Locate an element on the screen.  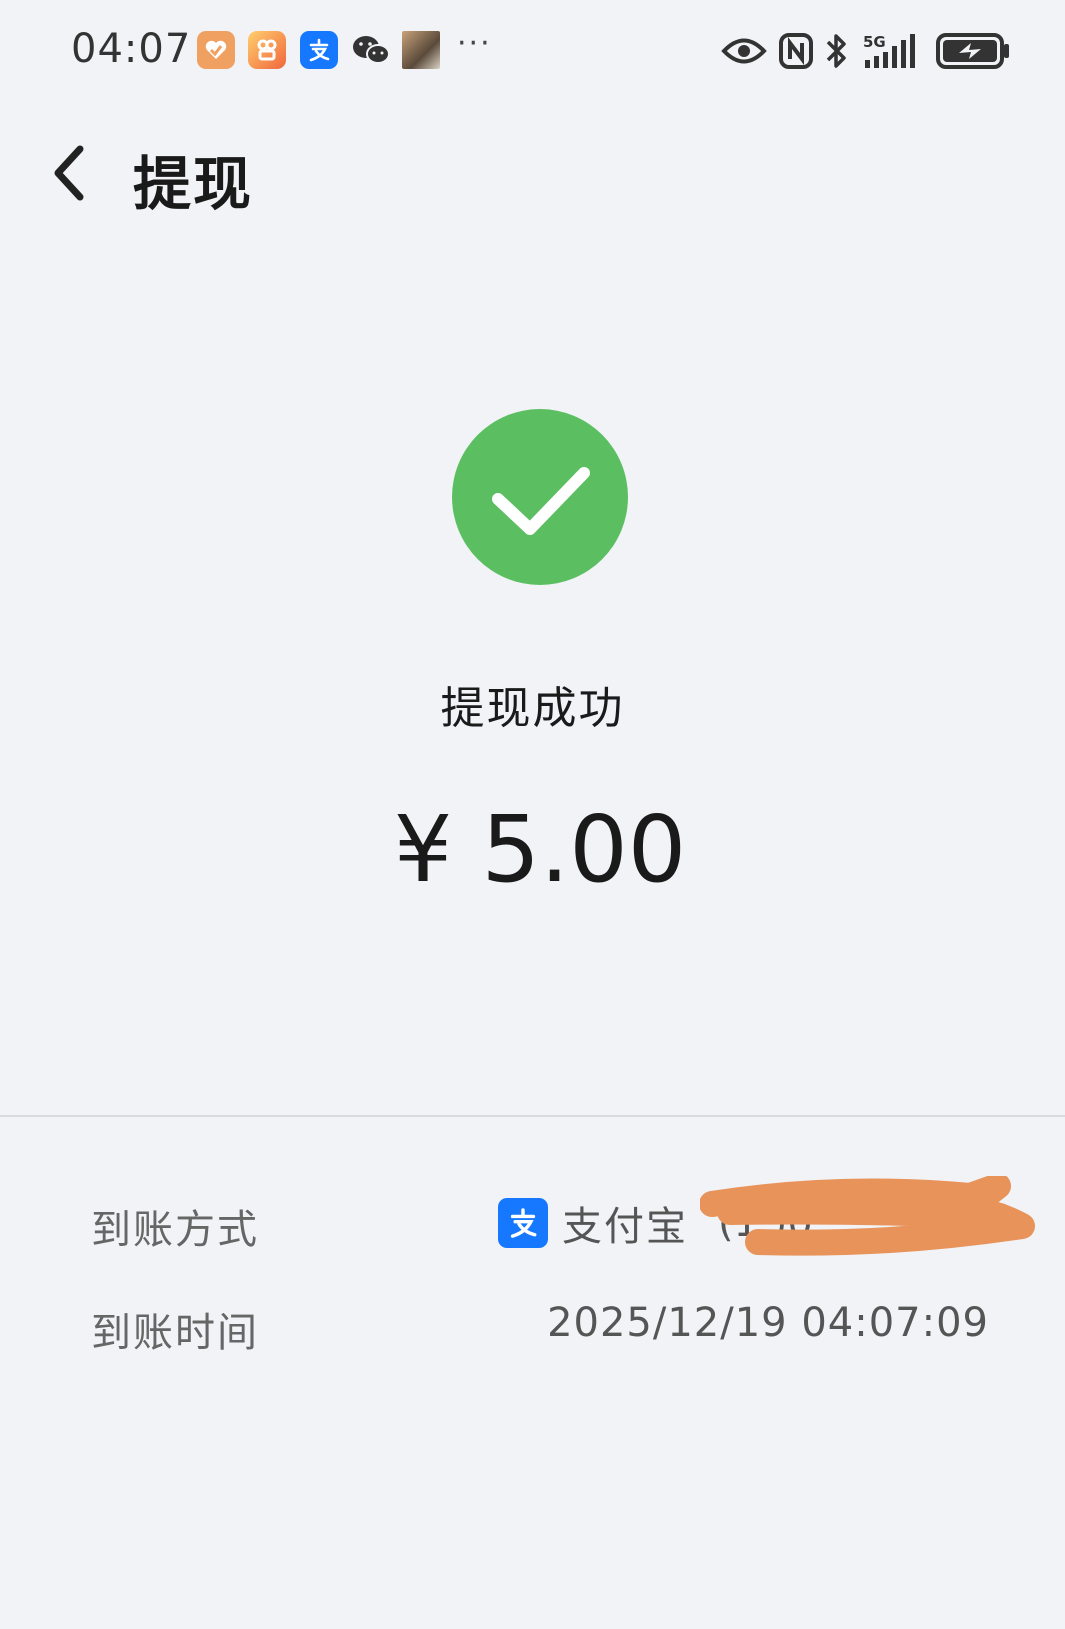
divider is located at coordinates (532, 1116).